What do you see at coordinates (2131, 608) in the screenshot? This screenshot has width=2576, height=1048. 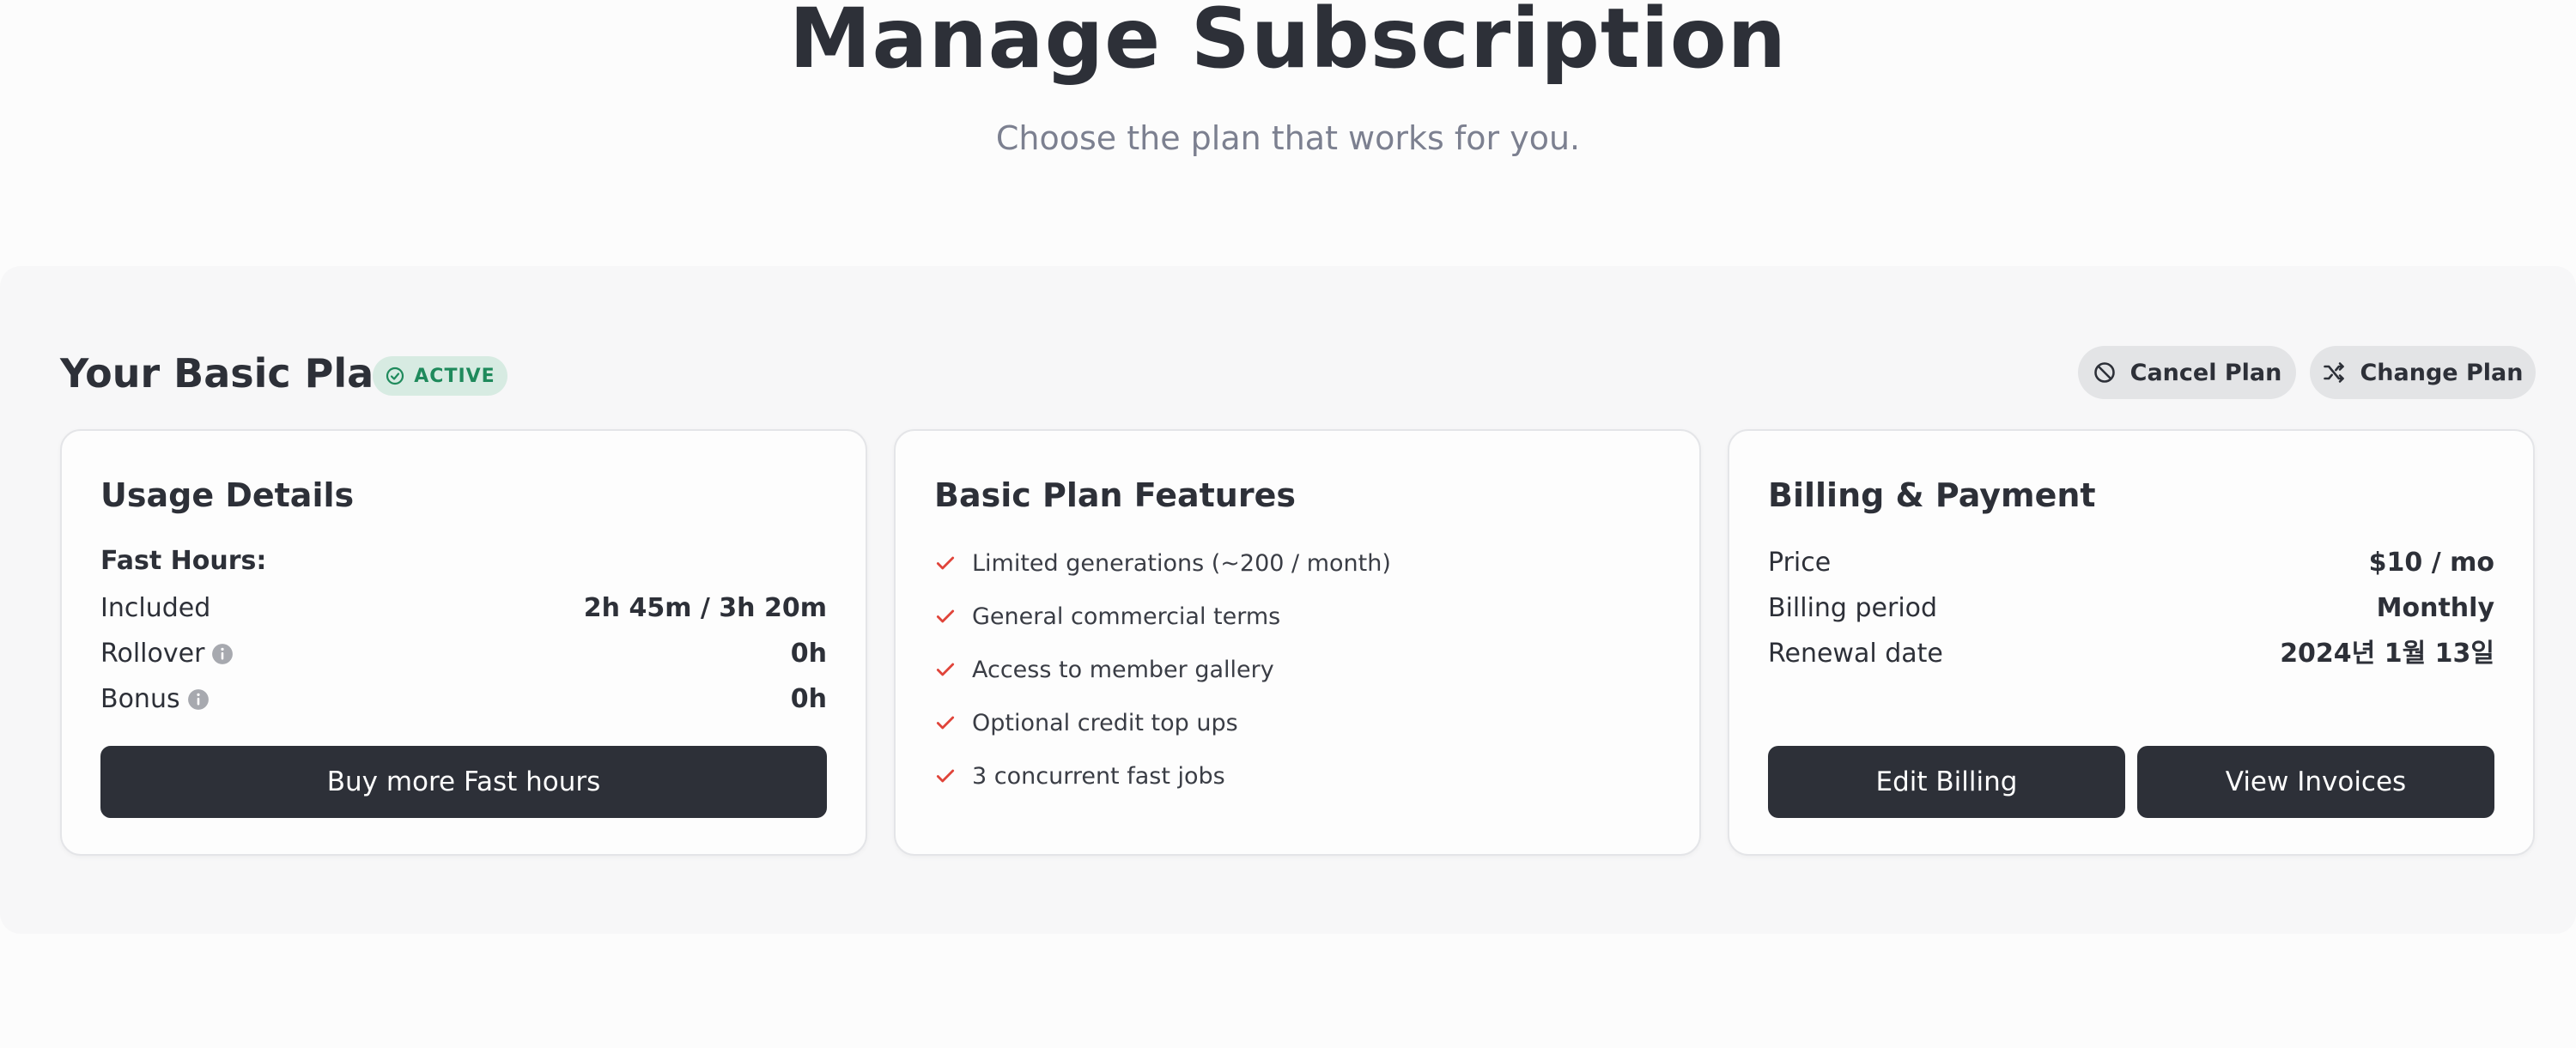 I see `billing-row-period: Billing period Monthly` at bounding box center [2131, 608].